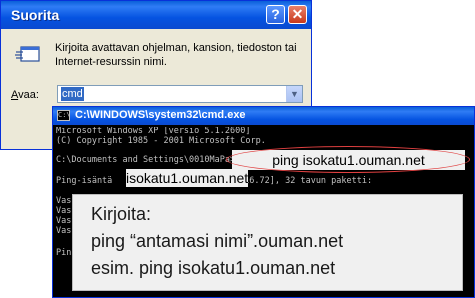 The height and width of the screenshot is (298, 475). Describe the element at coordinates (64, 231) in the screenshot. I see `console-line: Vas` at that location.